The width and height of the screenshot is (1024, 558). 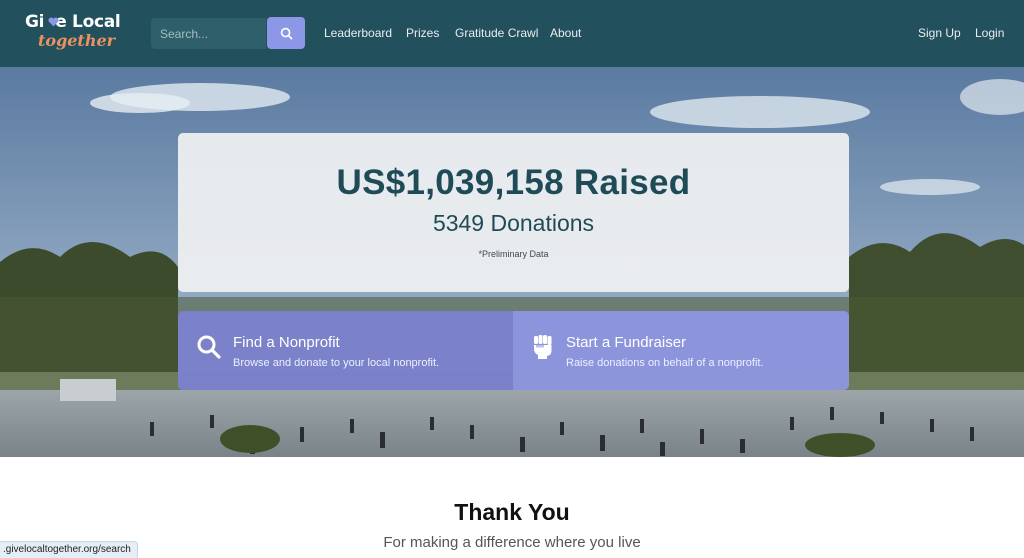 I want to click on search-button, so click(x=286, y=33).